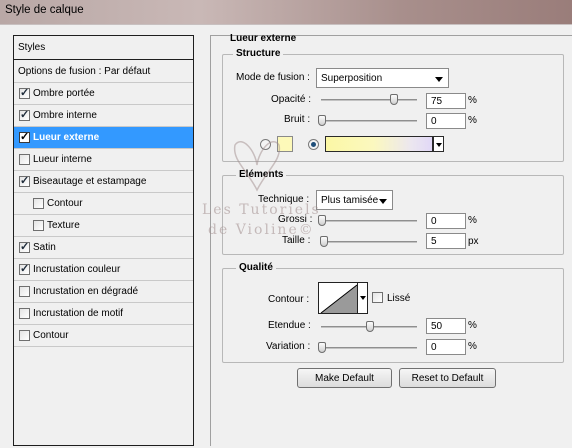  What do you see at coordinates (261, 230) in the screenshot?
I see `watermark-line-2: de Violine©` at bounding box center [261, 230].